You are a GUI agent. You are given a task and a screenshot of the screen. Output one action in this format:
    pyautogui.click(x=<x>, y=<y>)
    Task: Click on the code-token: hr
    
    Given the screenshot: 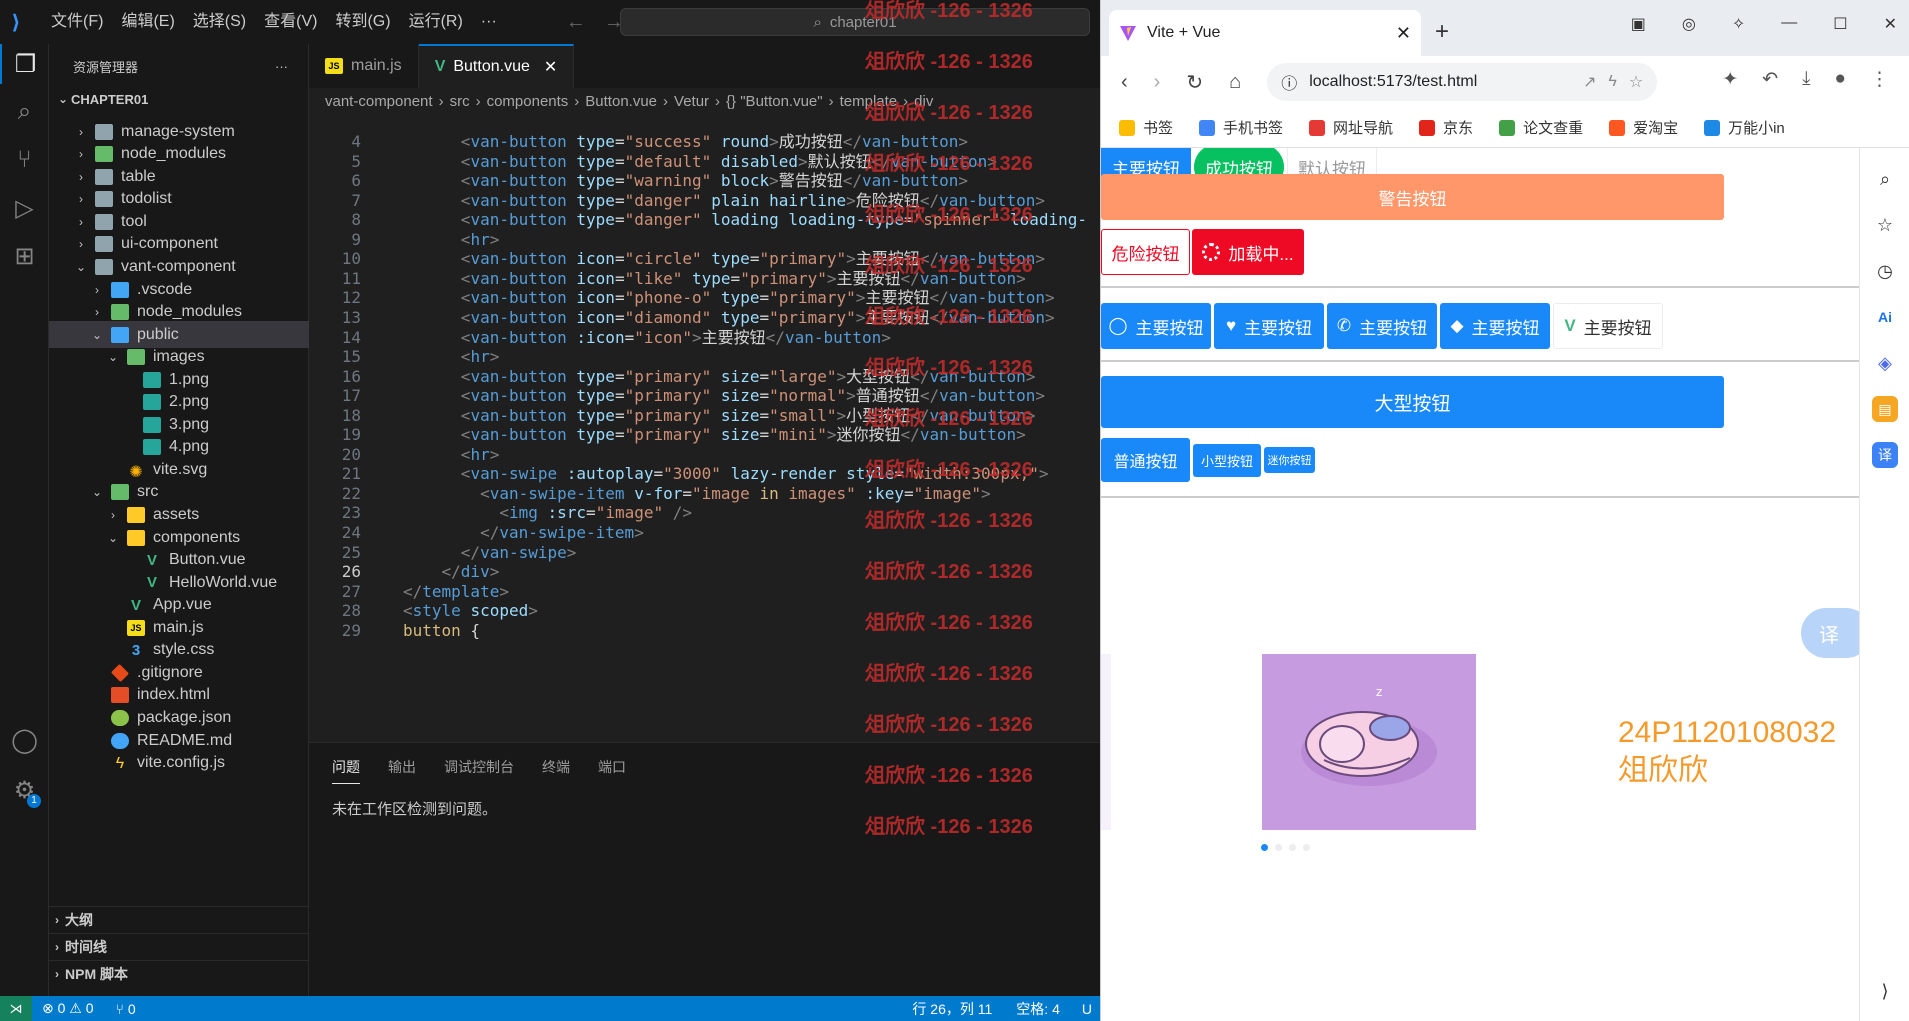 What is the action you would take?
    pyautogui.click(x=479, y=239)
    